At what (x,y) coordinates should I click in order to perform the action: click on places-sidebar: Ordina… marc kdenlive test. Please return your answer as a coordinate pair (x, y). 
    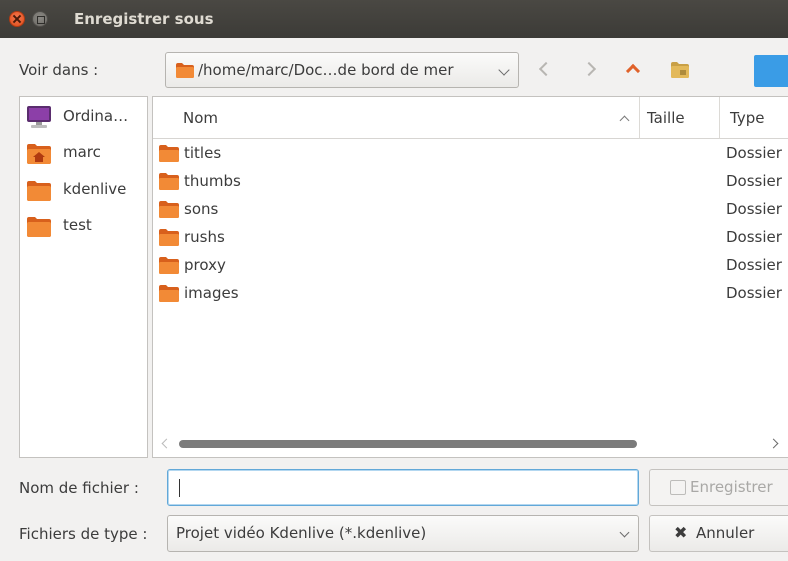
    Looking at the image, I should click on (83, 277).